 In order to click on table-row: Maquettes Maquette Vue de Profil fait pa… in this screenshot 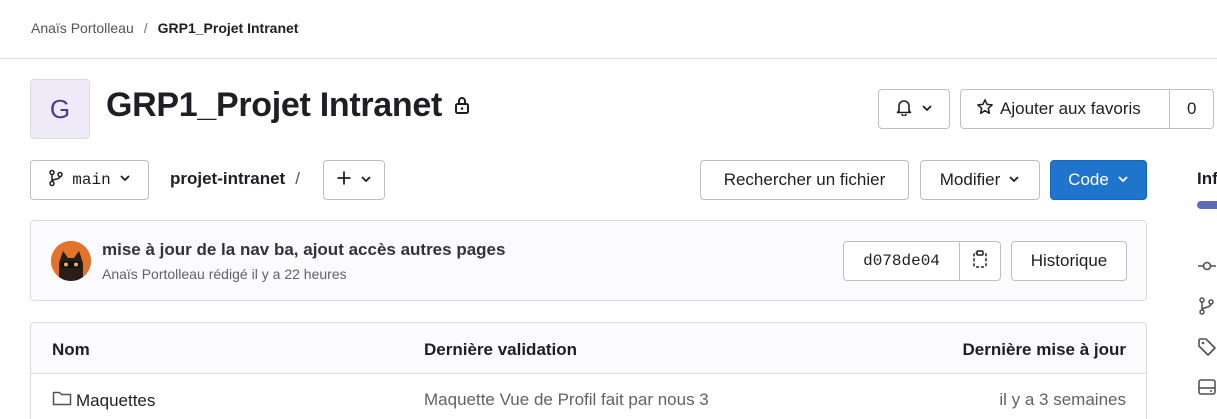, I will do `click(588, 397)`.